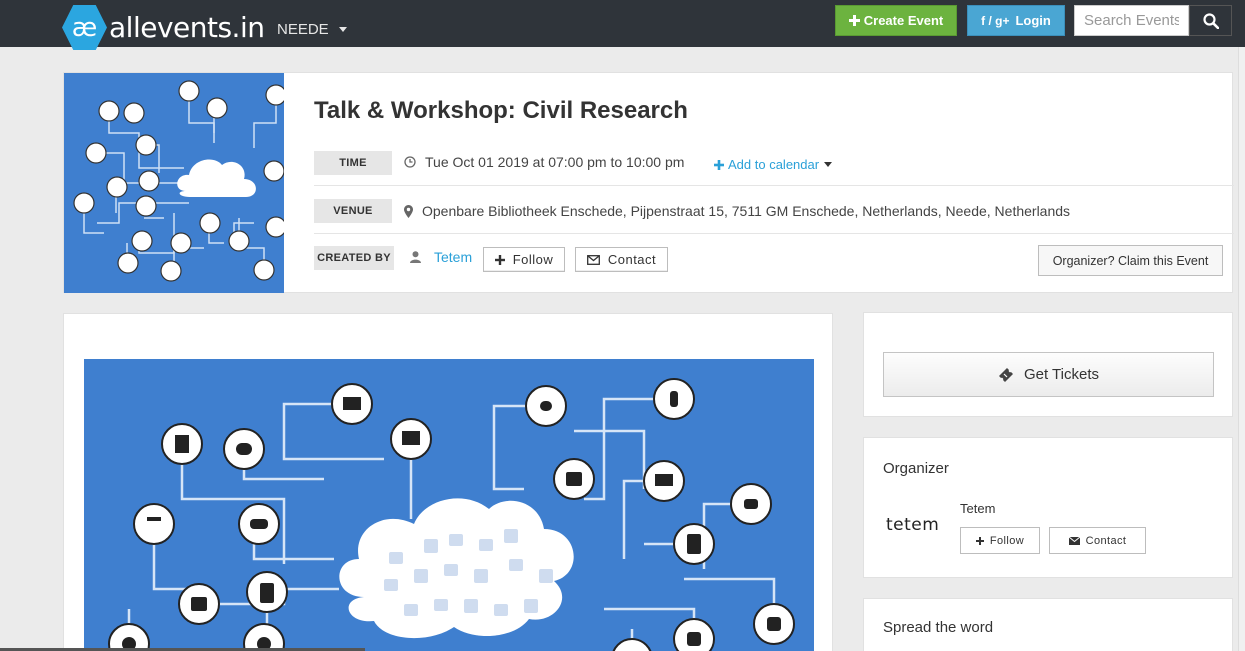 This screenshot has width=1245, height=651. What do you see at coordinates (1106, 540) in the screenshot?
I see `organizer-contact-label: Contact` at bounding box center [1106, 540].